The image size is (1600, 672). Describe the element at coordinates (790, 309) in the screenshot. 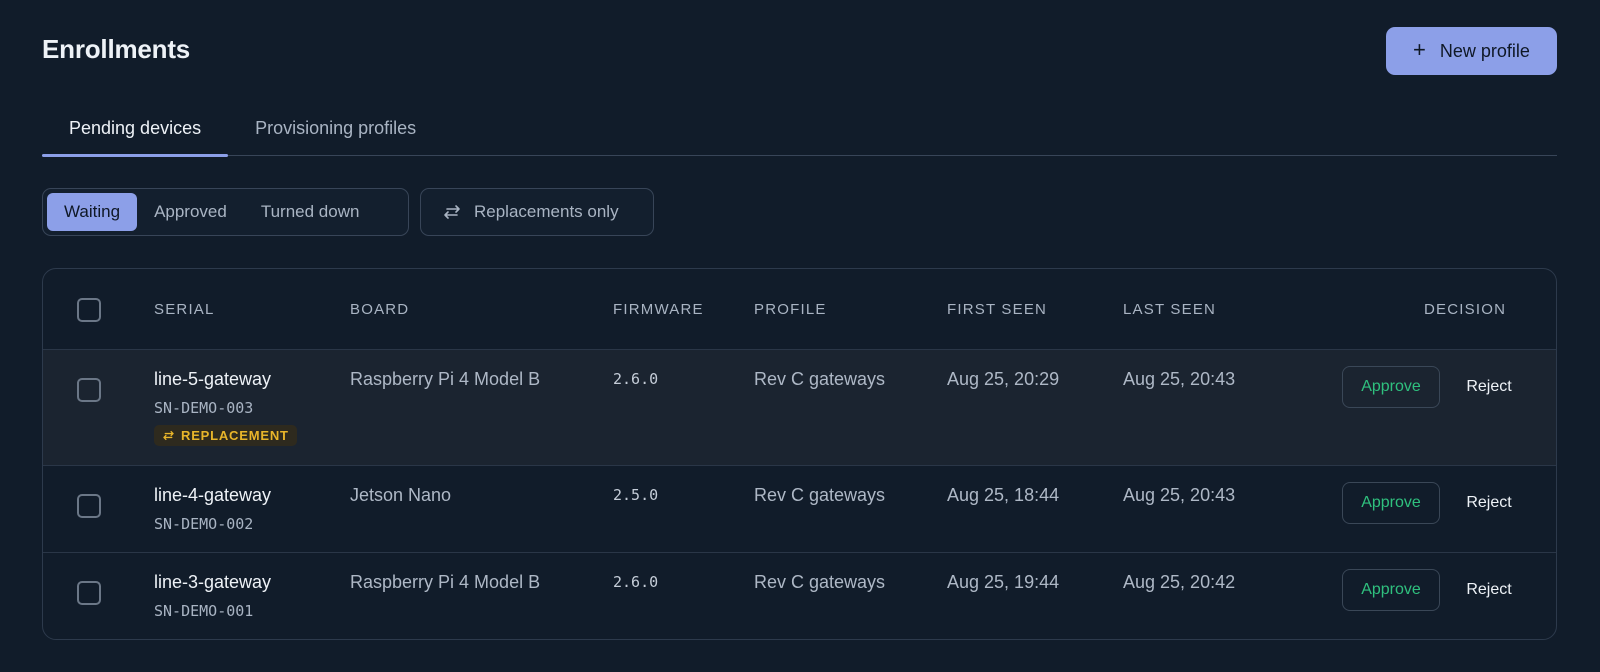

I see `column-header-profile: PROFILE` at that location.